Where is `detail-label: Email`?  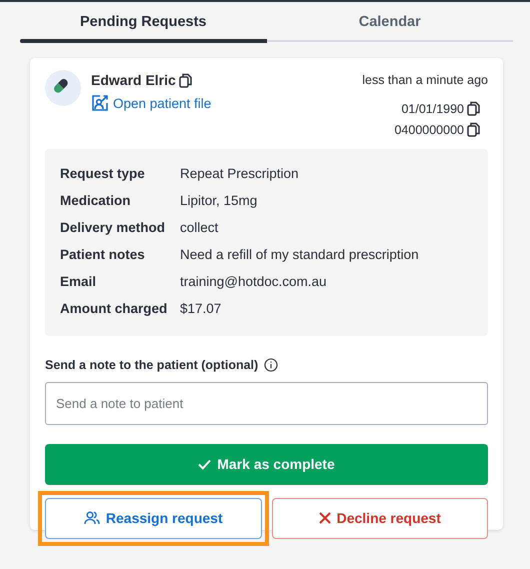
detail-label: Email is located at coordinates (79, 281).